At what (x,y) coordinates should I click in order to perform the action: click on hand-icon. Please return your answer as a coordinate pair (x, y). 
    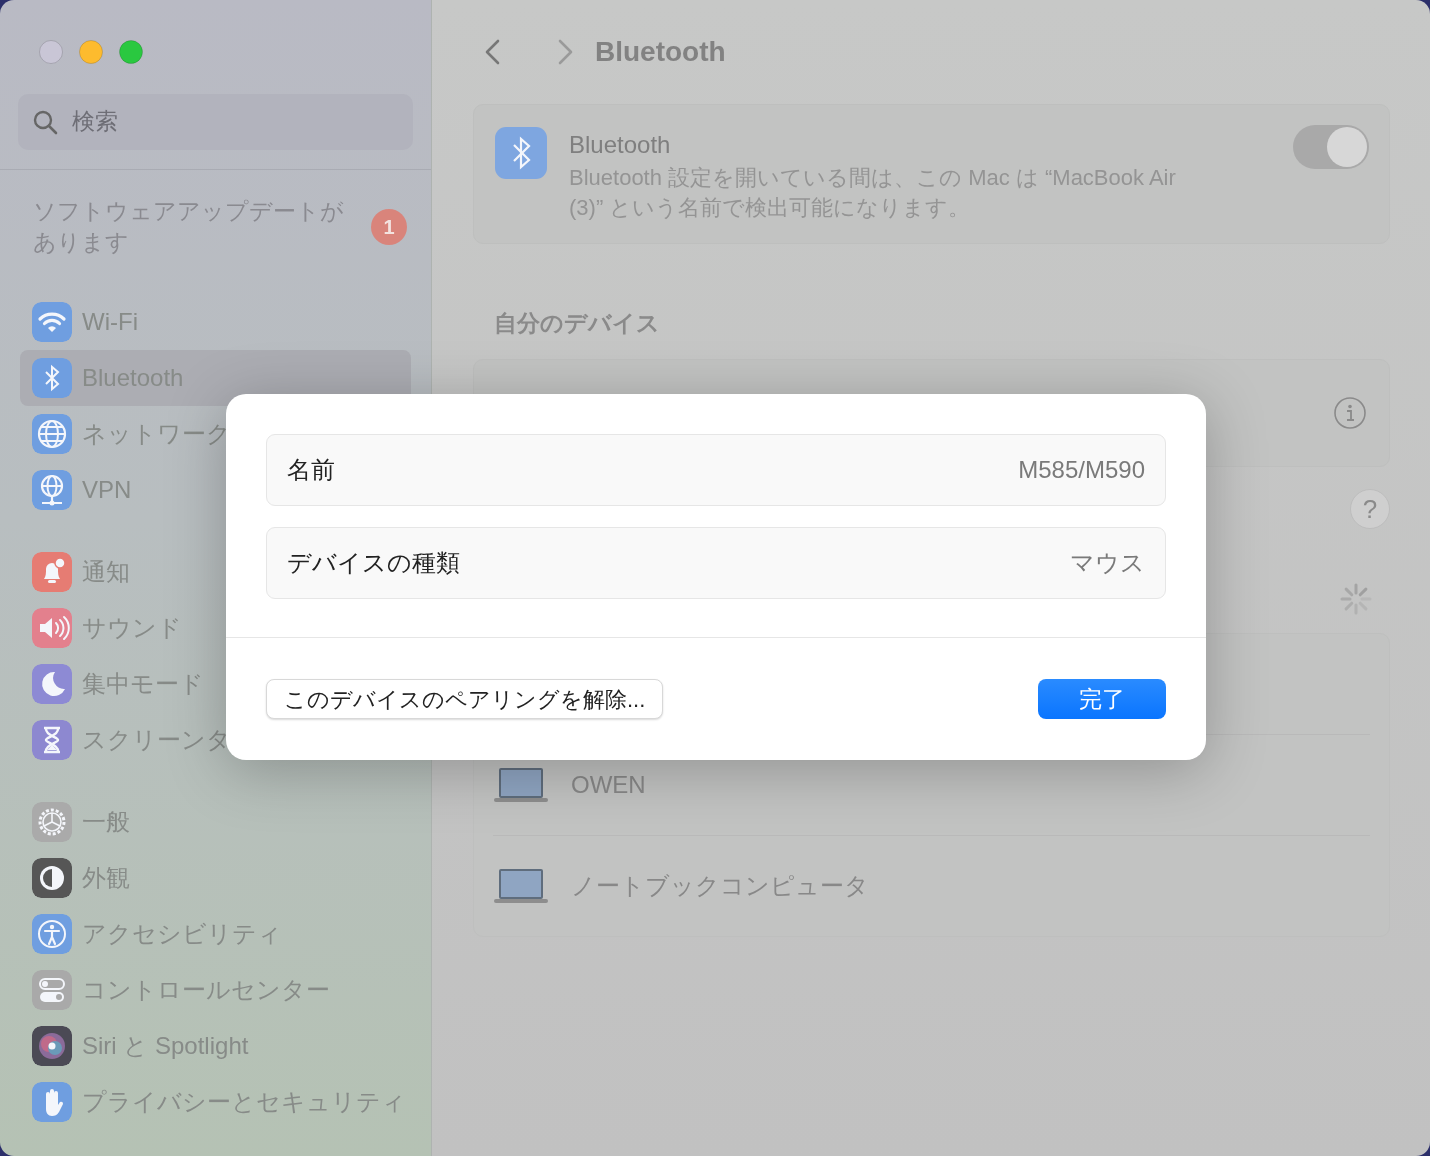
    Looking at the image, I should click on (52, 1102).